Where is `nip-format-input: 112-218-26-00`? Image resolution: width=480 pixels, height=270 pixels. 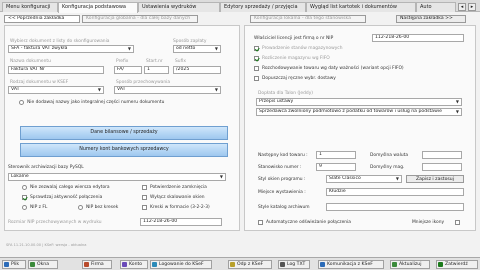
nip-format-input: 112-218-26-00 is located at coordinates (181, 222).